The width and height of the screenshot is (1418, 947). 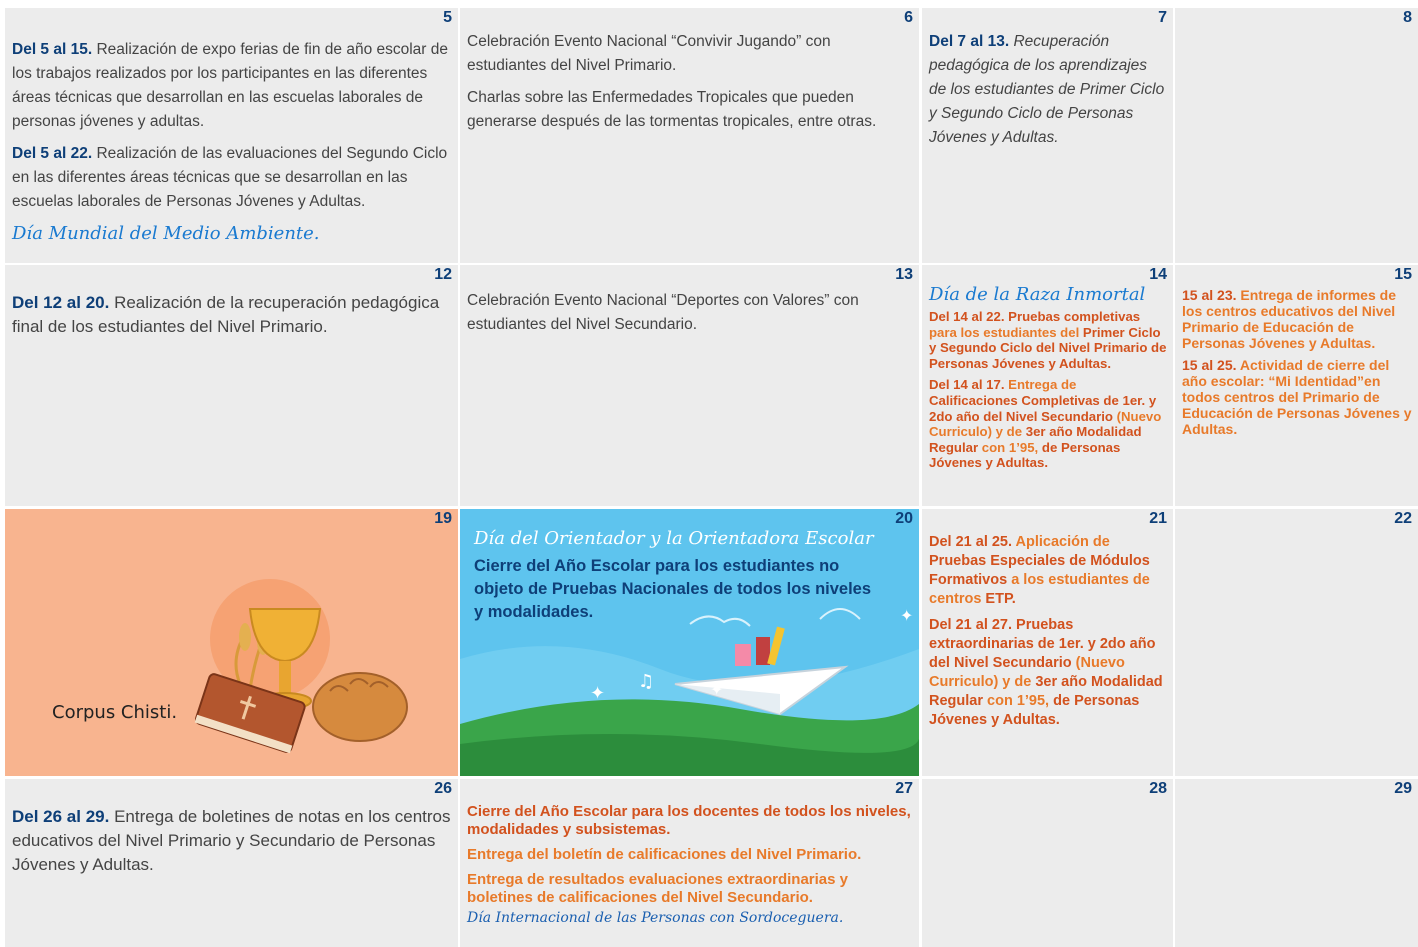 What do you see at coordinates (1407, 17) in the screenshot?
I see `day-number: 8` at bounding box center [1407, 17].